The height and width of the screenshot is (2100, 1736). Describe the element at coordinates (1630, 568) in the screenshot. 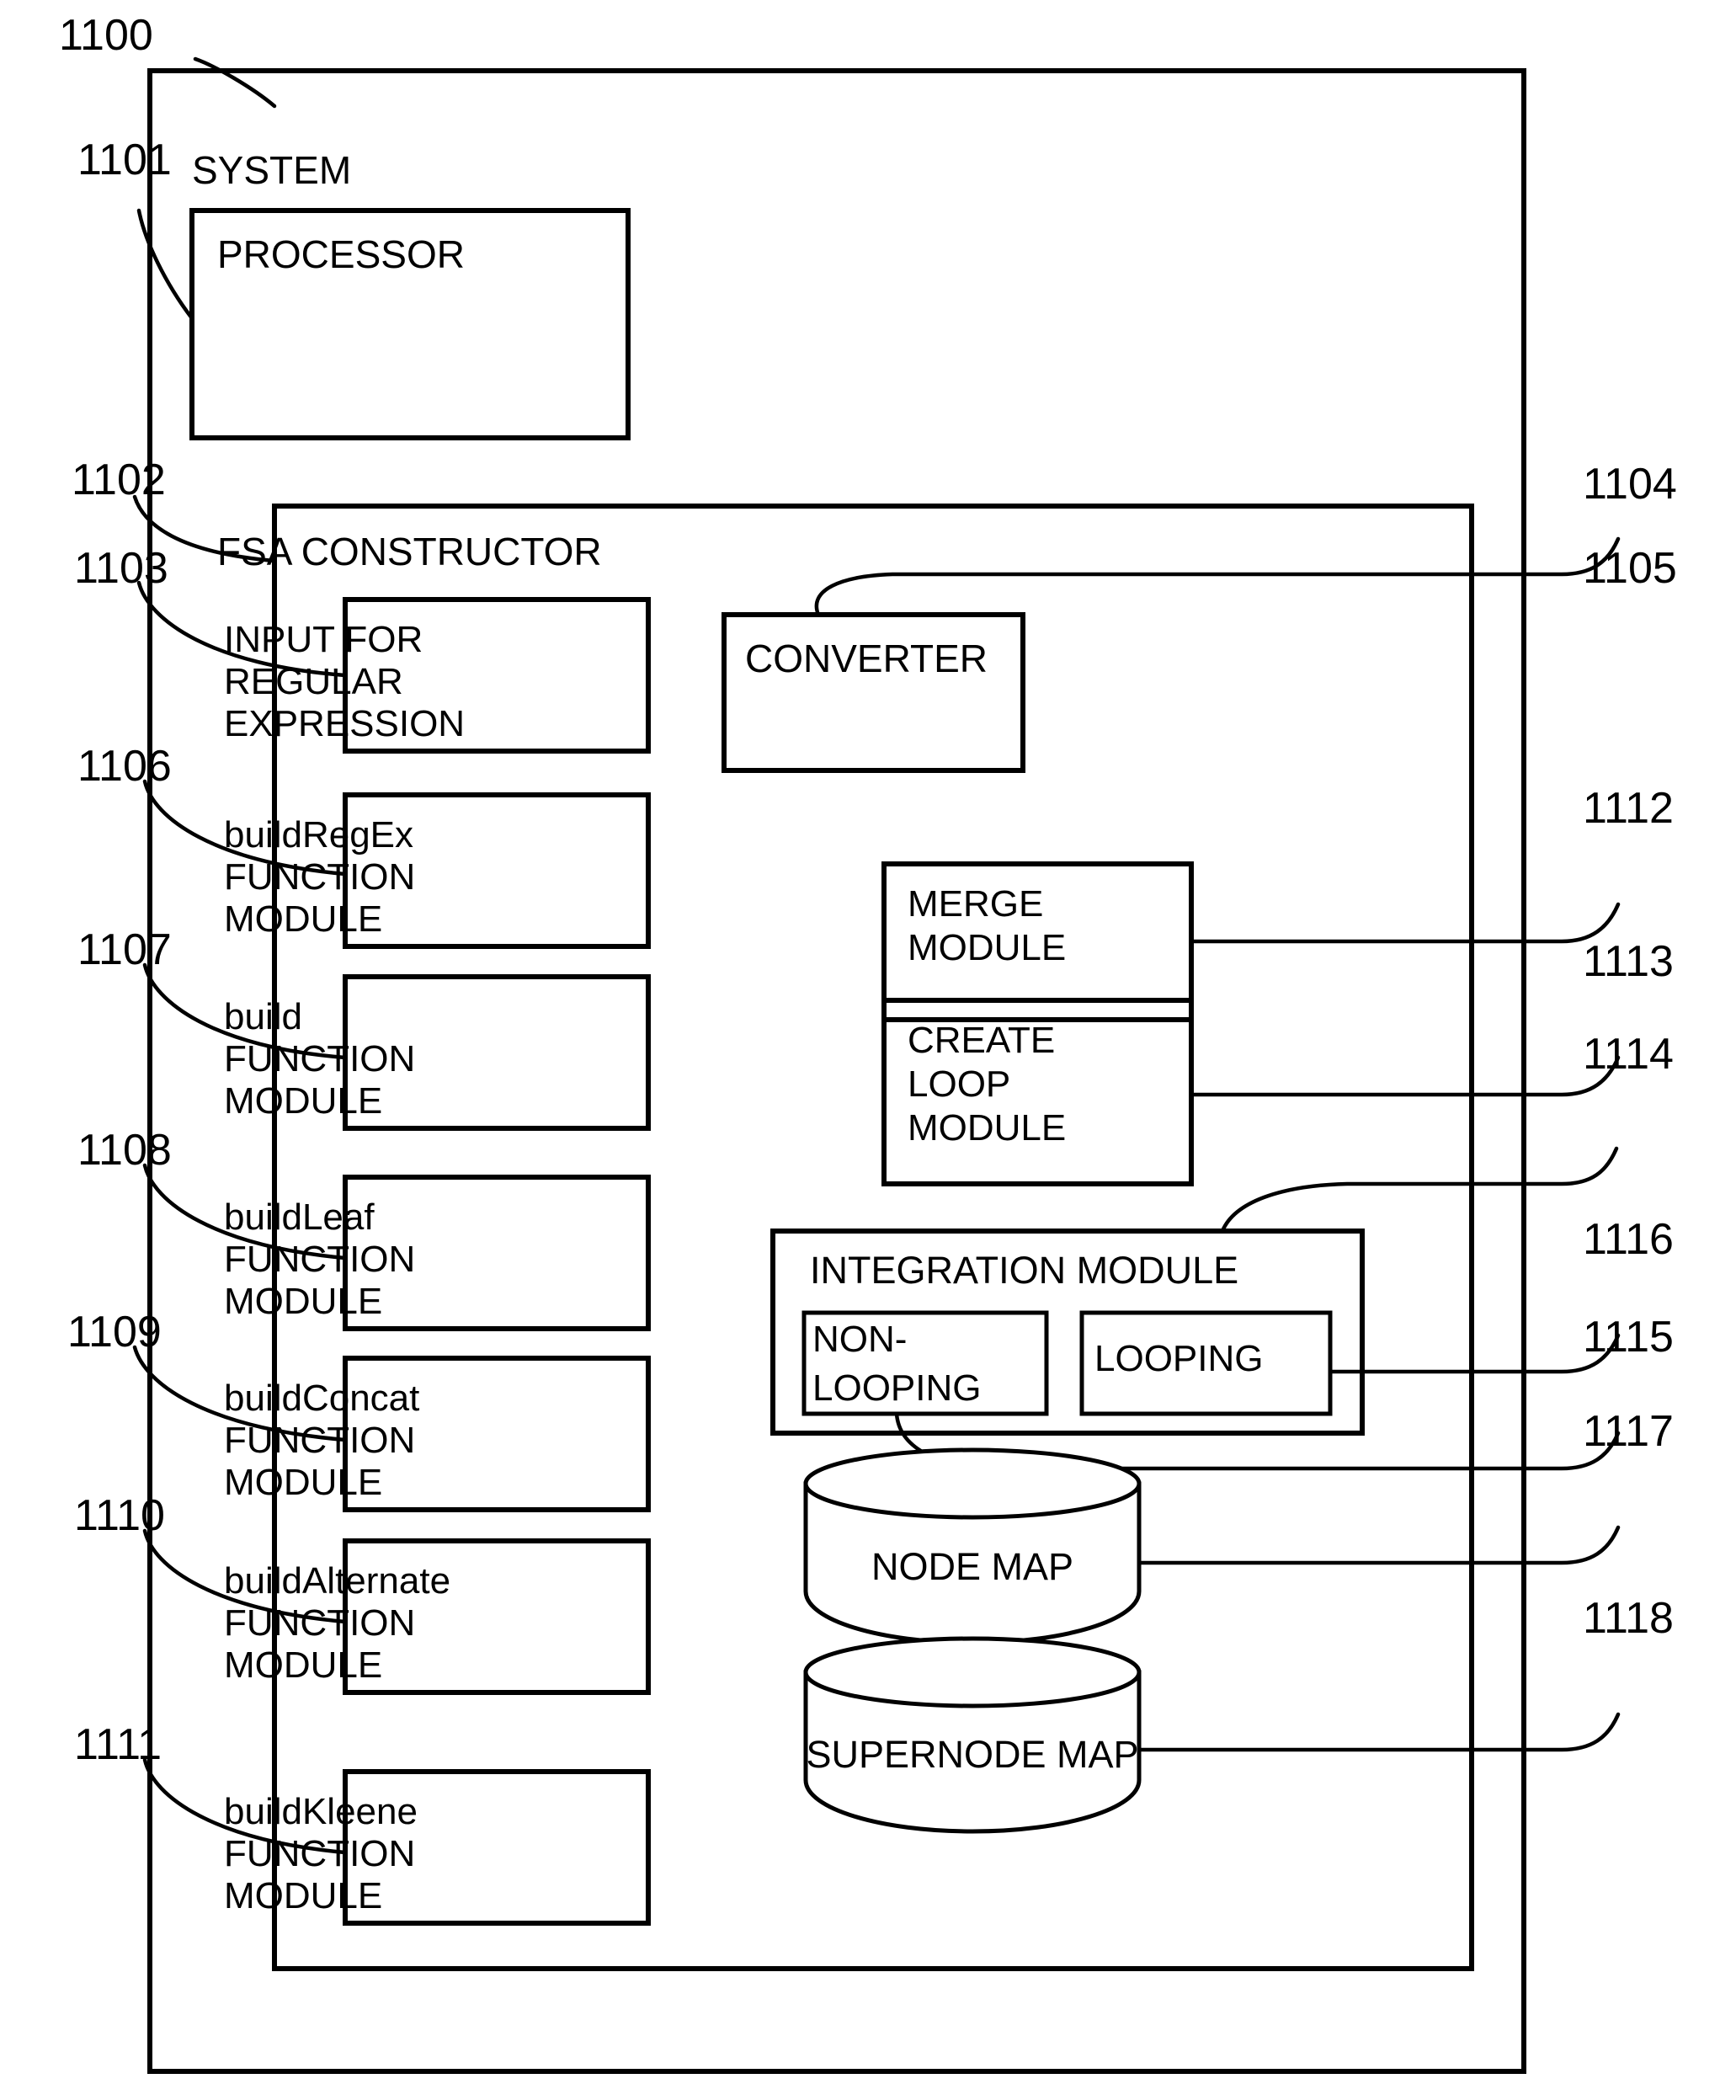

I see `ref-1105: 1105` at that location.